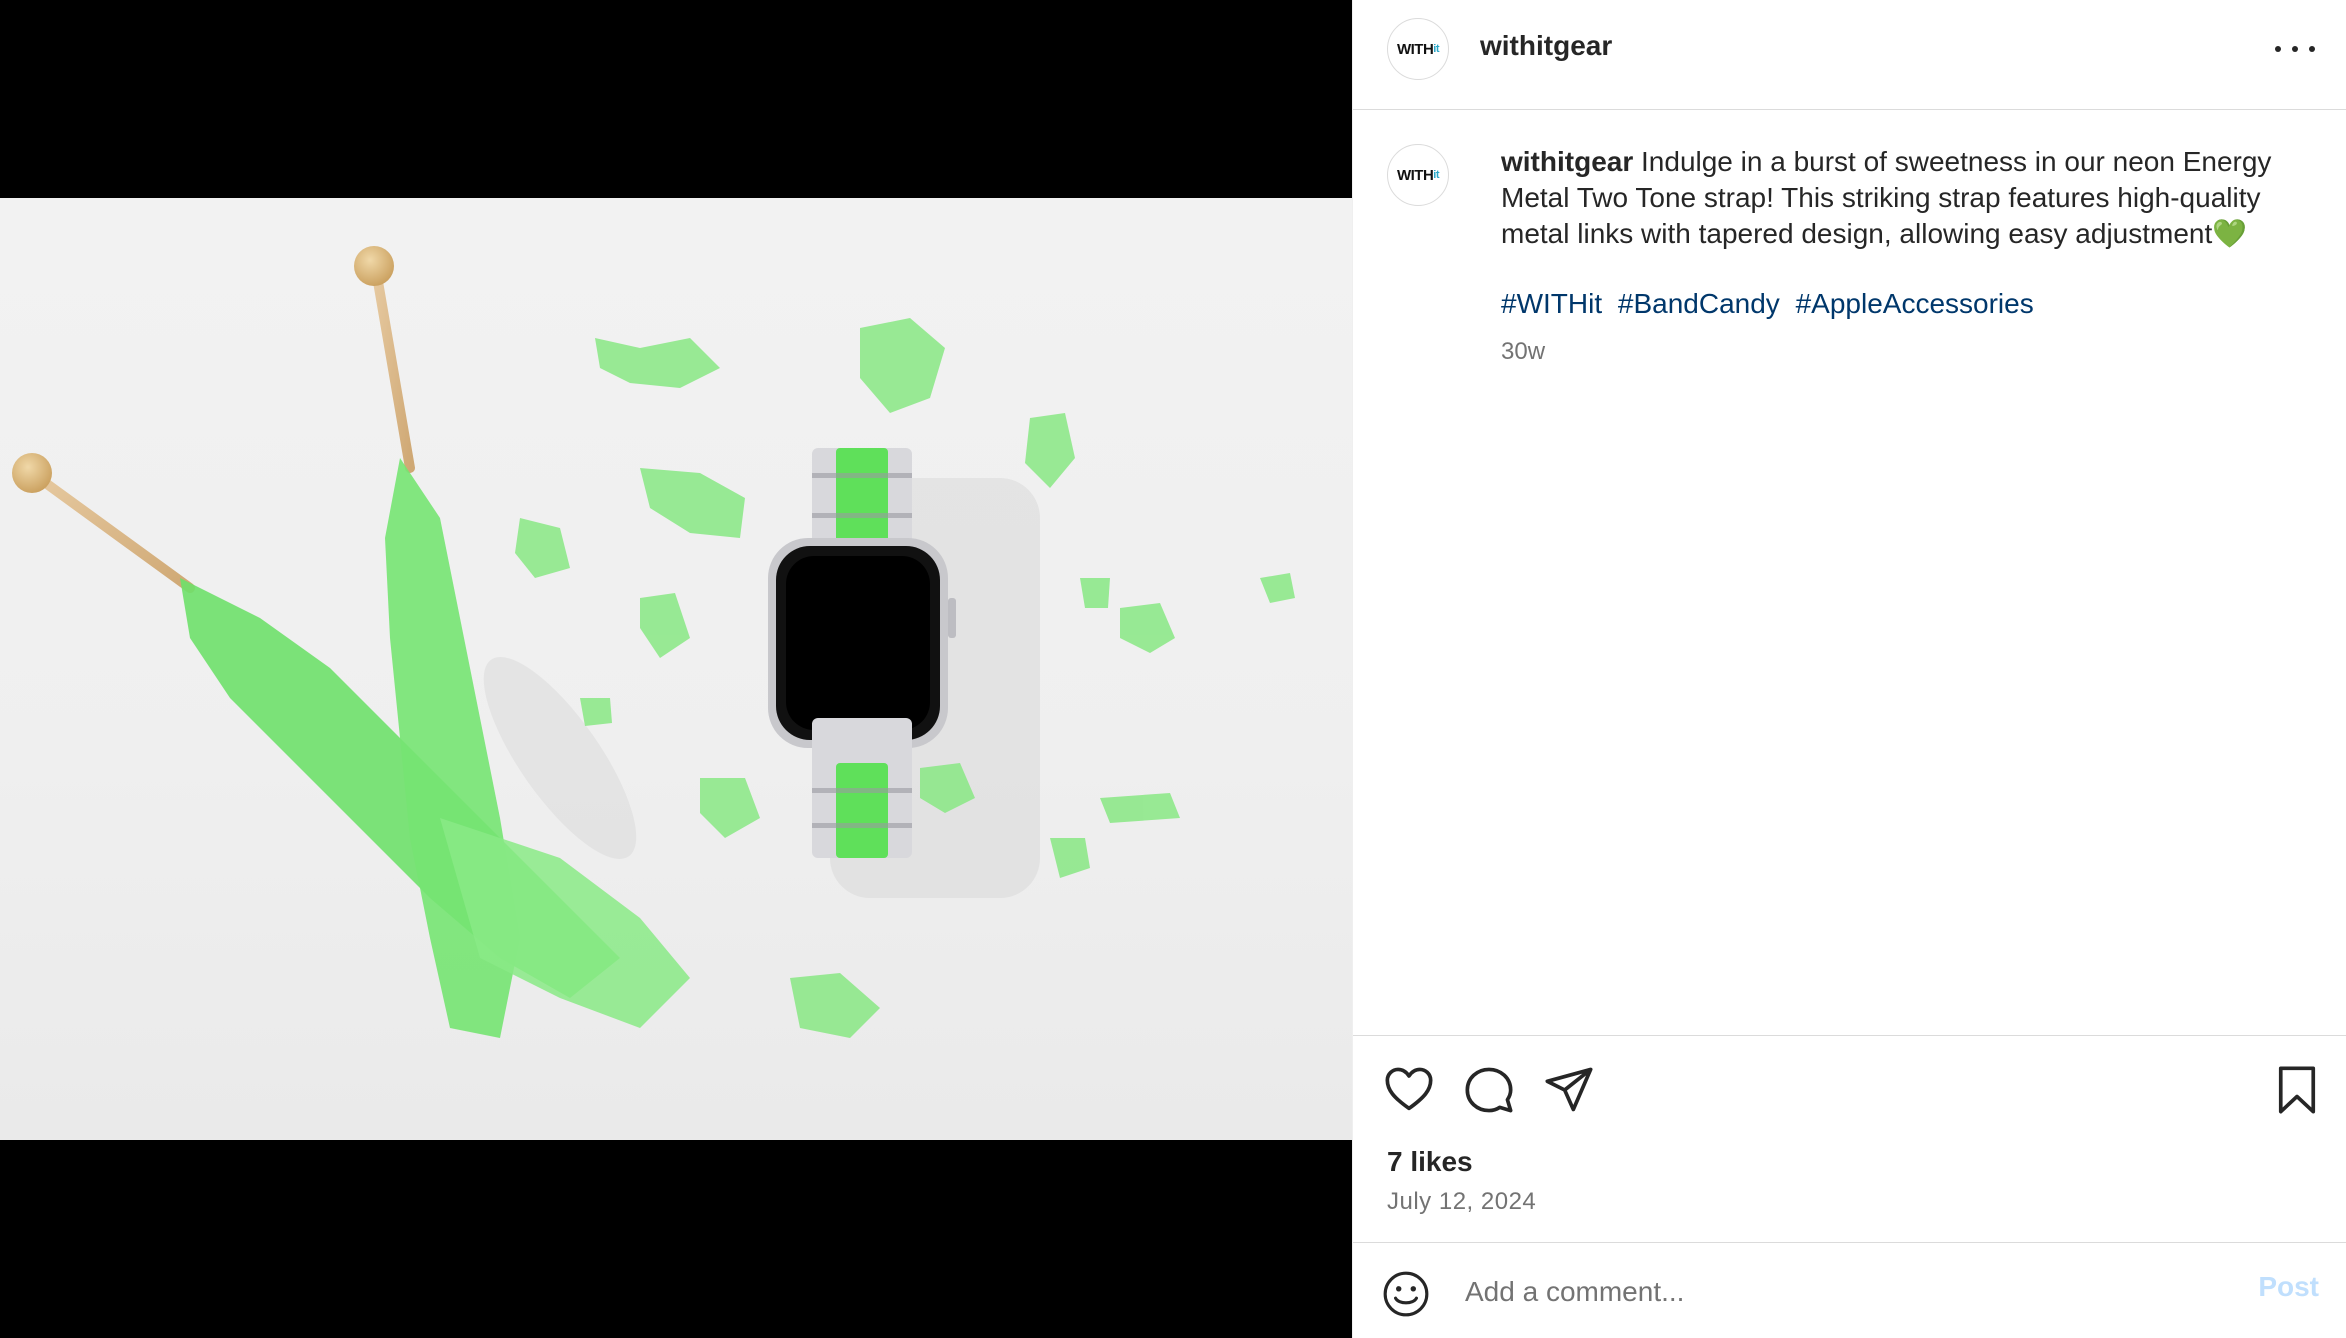 The height and width of the screenshot is (1338, 2346). Describe the element at coordinates (1915, 303) in the screenshot. I see `hashtag-appleaccessories: #AppleAccessories` at that location.